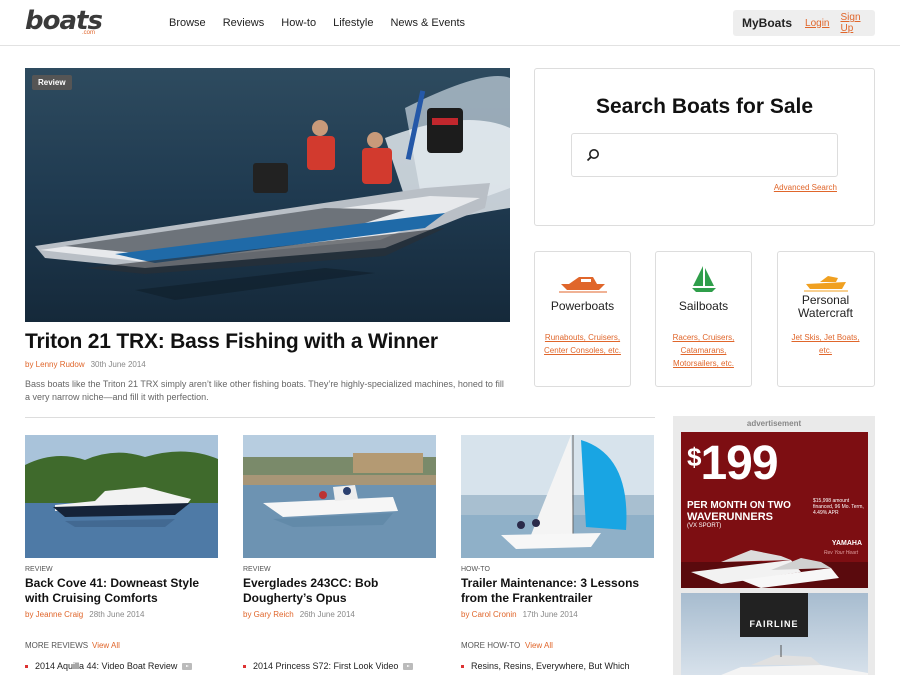  What do you see at coordinates (846, 543) in the screenshot?
I see `yamaha-logo: YAMAHA` at bounding box center [846, 543].